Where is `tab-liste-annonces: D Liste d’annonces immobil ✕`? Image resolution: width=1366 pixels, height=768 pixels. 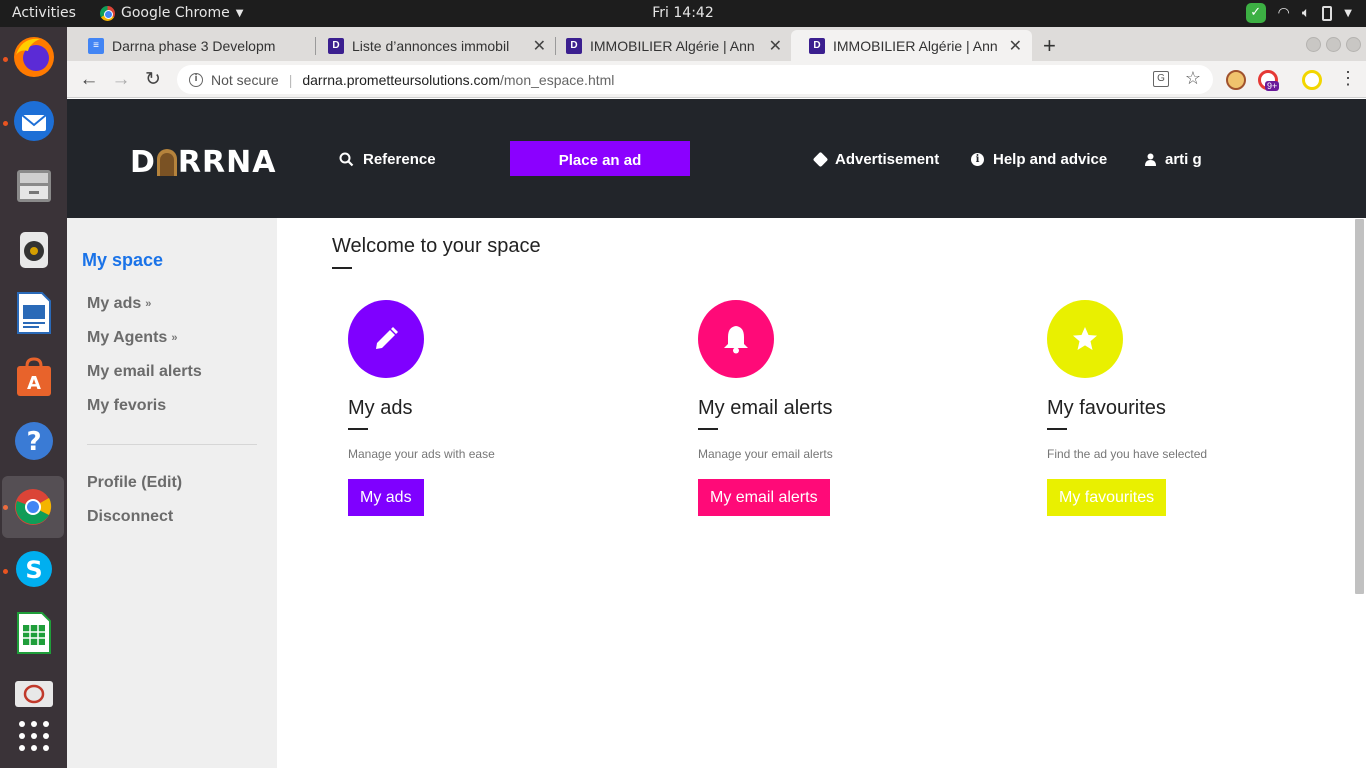
tab-liste-annonces: D Liste d’annonces immobil ✕ is located at coordinates (433, 45).